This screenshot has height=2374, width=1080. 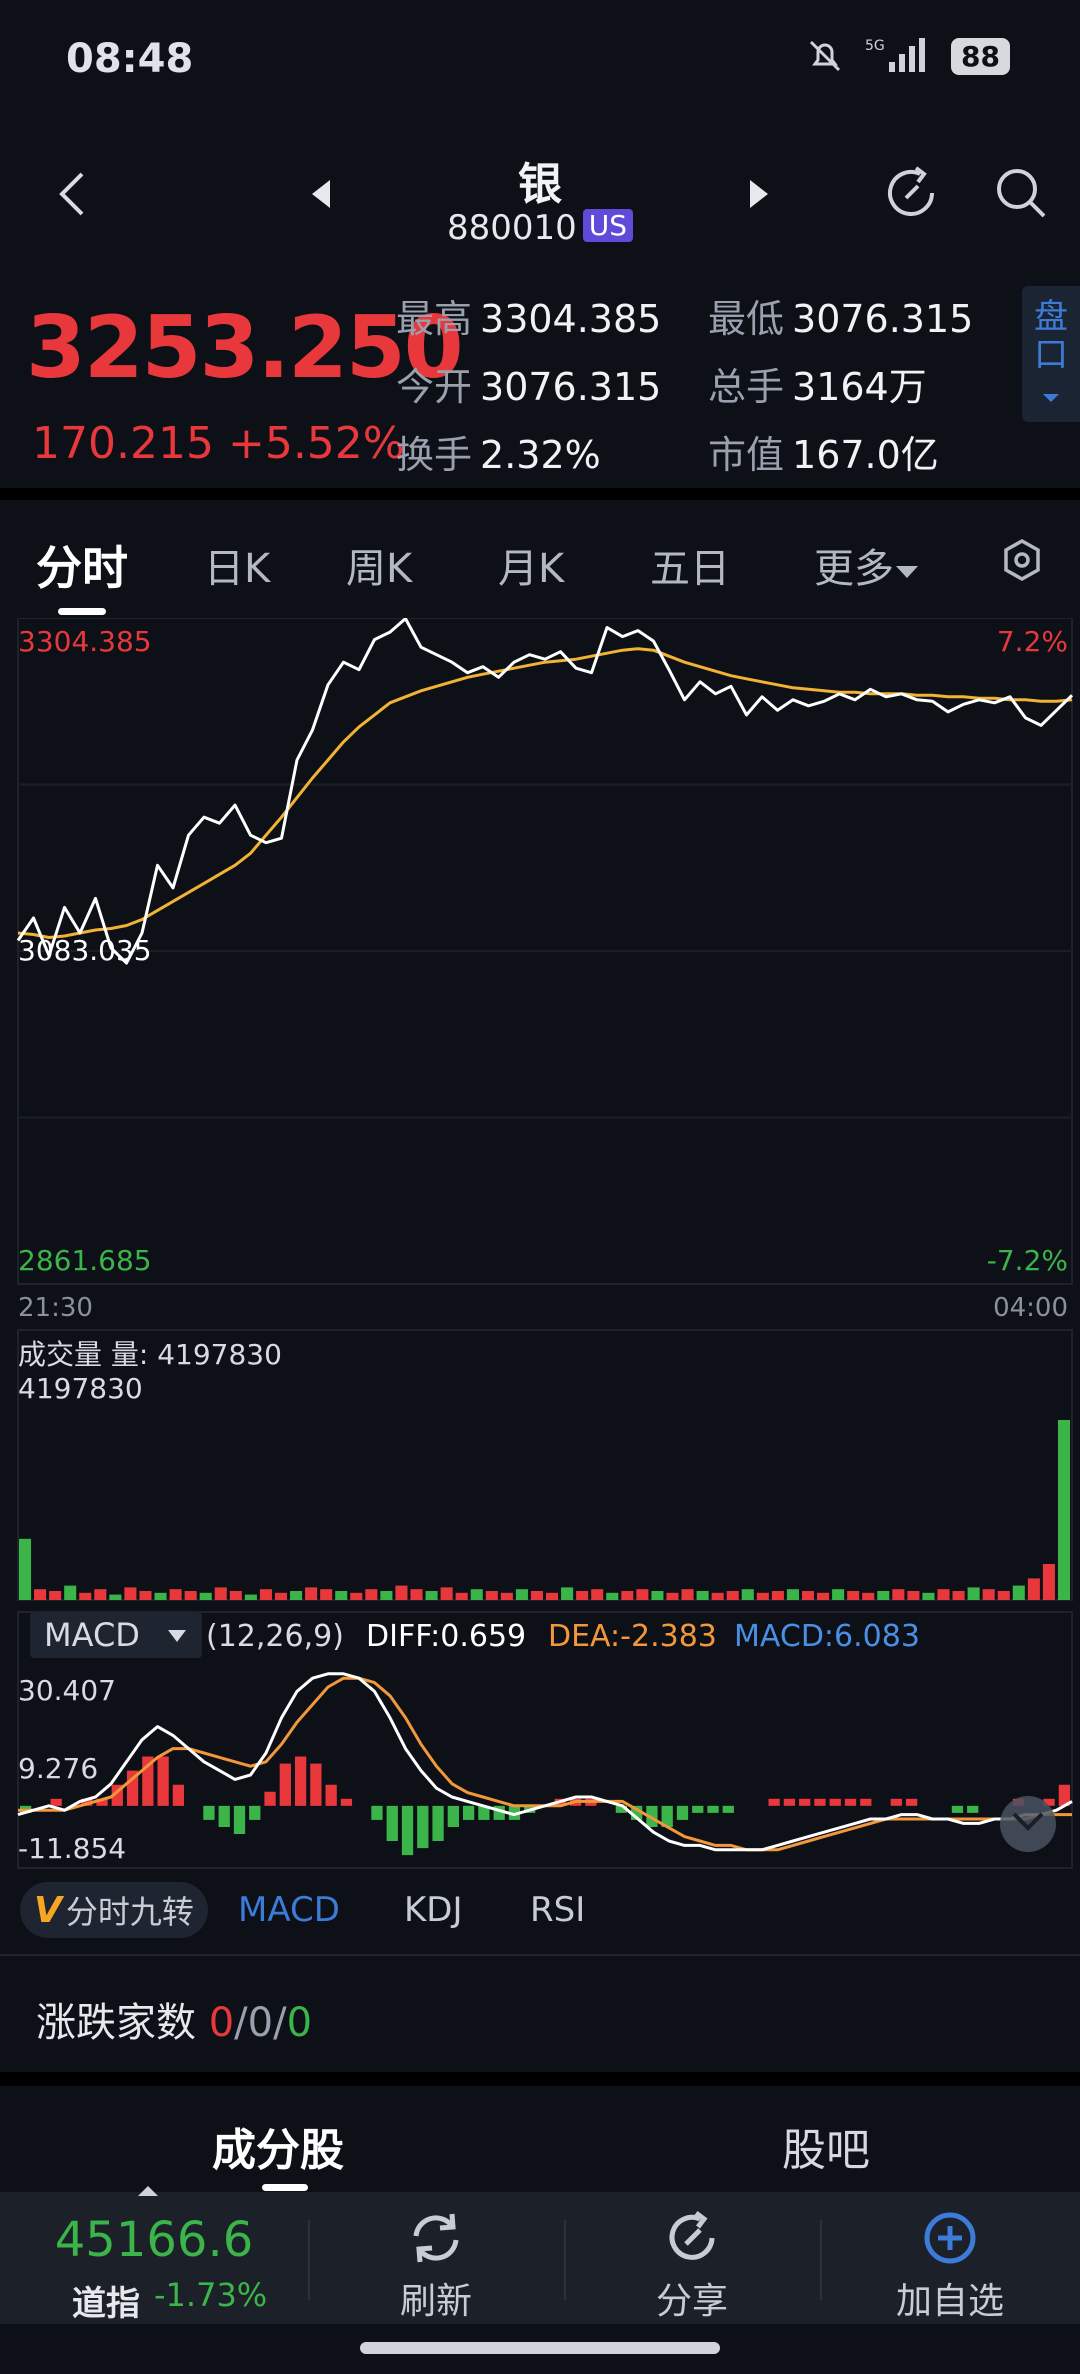 What do you see at coordinates (1051, 354) in the screenshot?
I see `pankou-button: 盘口` at bounding box center [1051, 354].